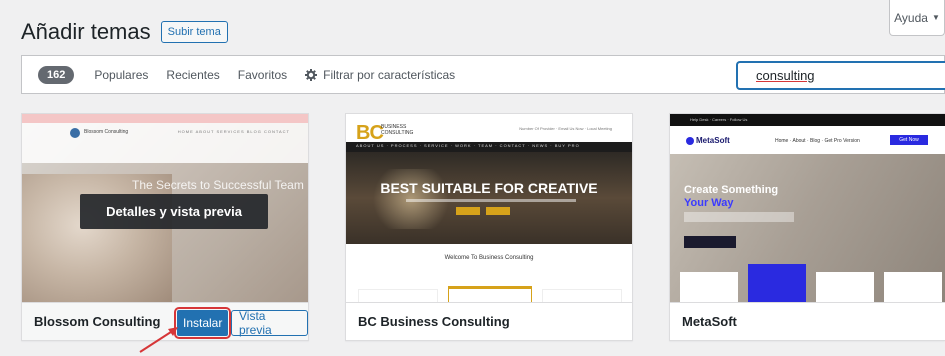 The image size is (945, 356). I want to click on annotation-arrow-icon, so click(158, 340).